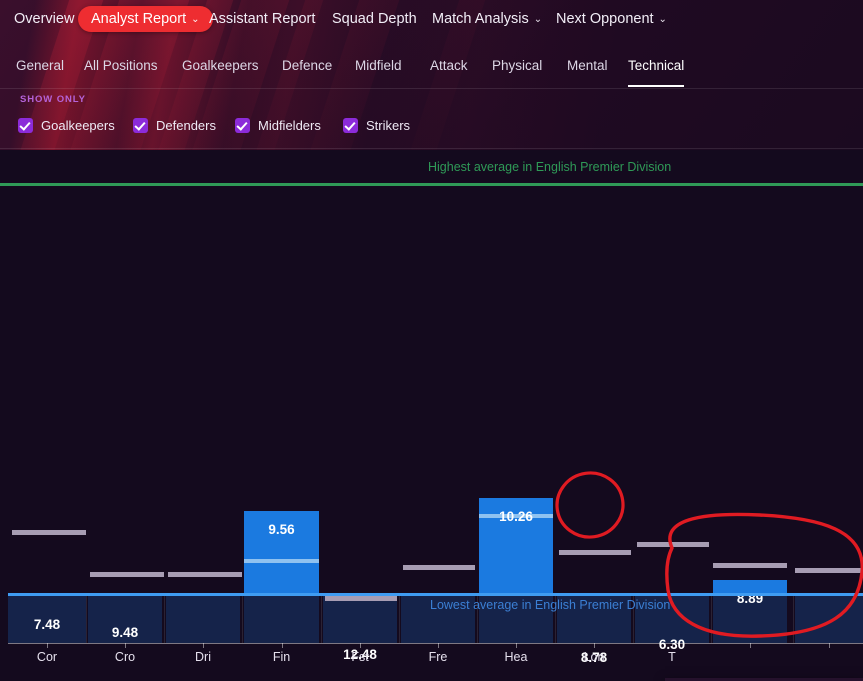  What do you see at coordinates (281, 529) in the screenshot?
I see `bar-value-label: 9.56` at bounding box center [281, 529].